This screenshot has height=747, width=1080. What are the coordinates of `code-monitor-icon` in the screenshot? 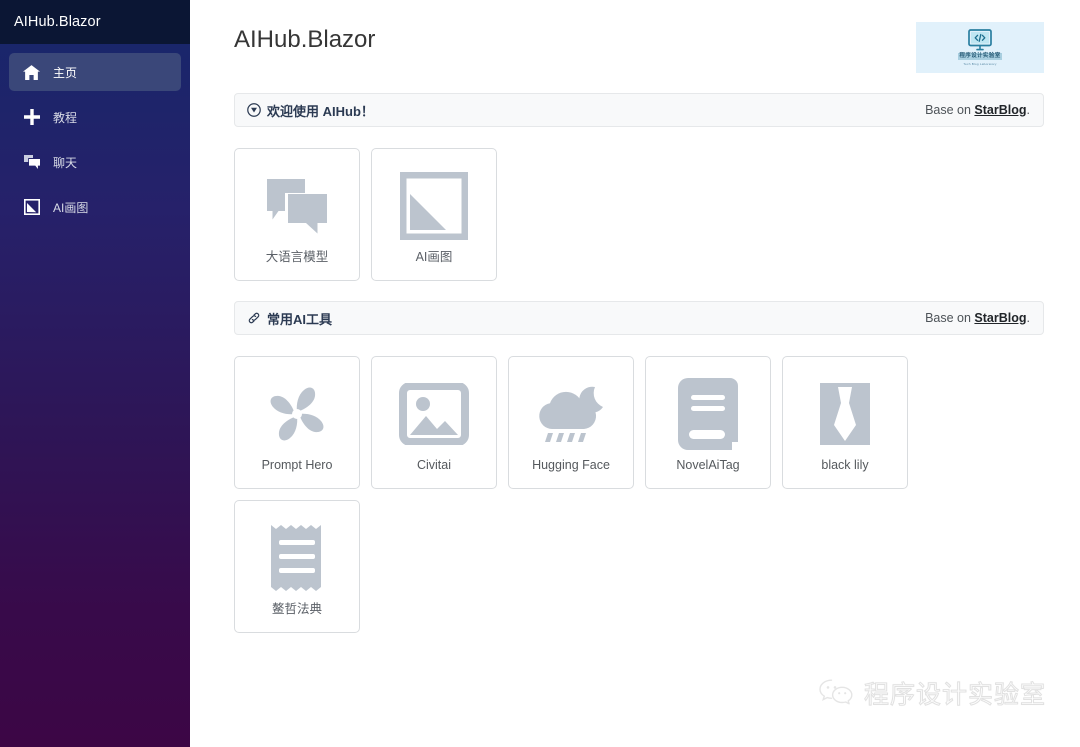 It's located at (980, 40).